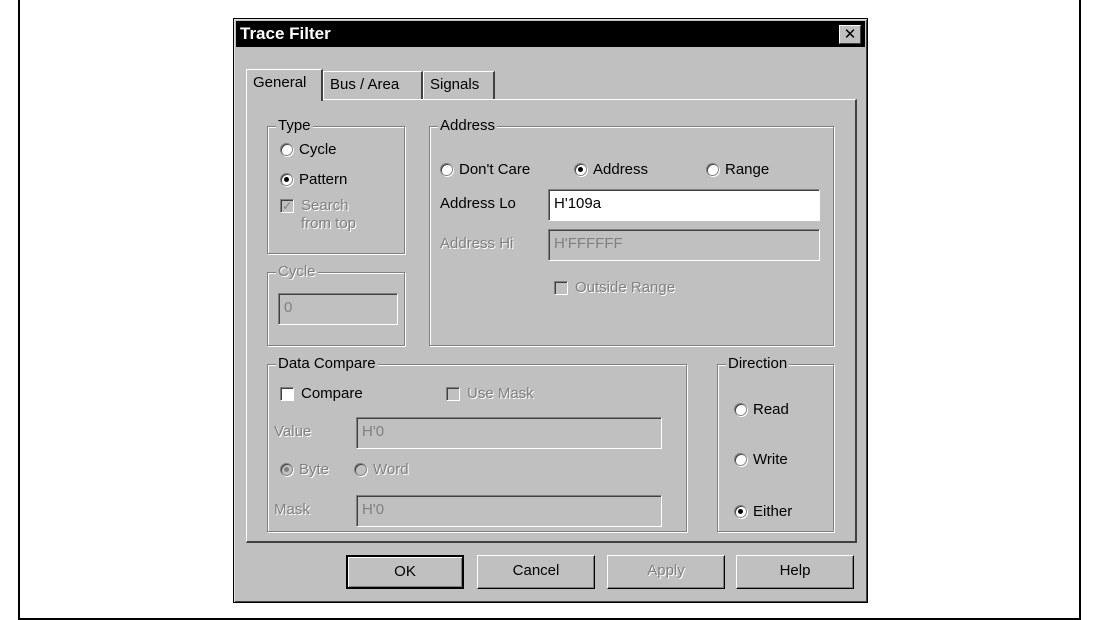 This screenshot has height=620, width=1101. I want to click on use-mask-label: Use Mask, so click(500, 393).